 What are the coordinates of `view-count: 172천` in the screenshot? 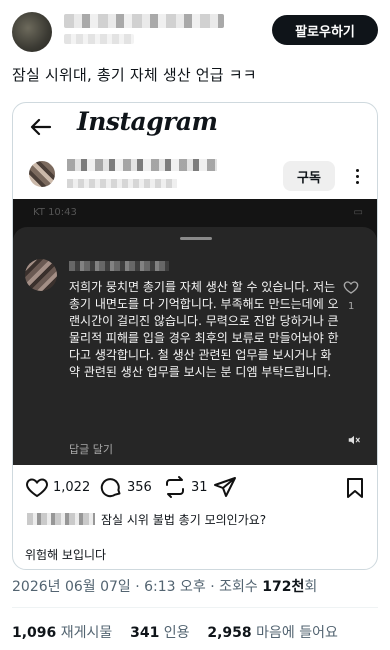 It's located at (283, 587).